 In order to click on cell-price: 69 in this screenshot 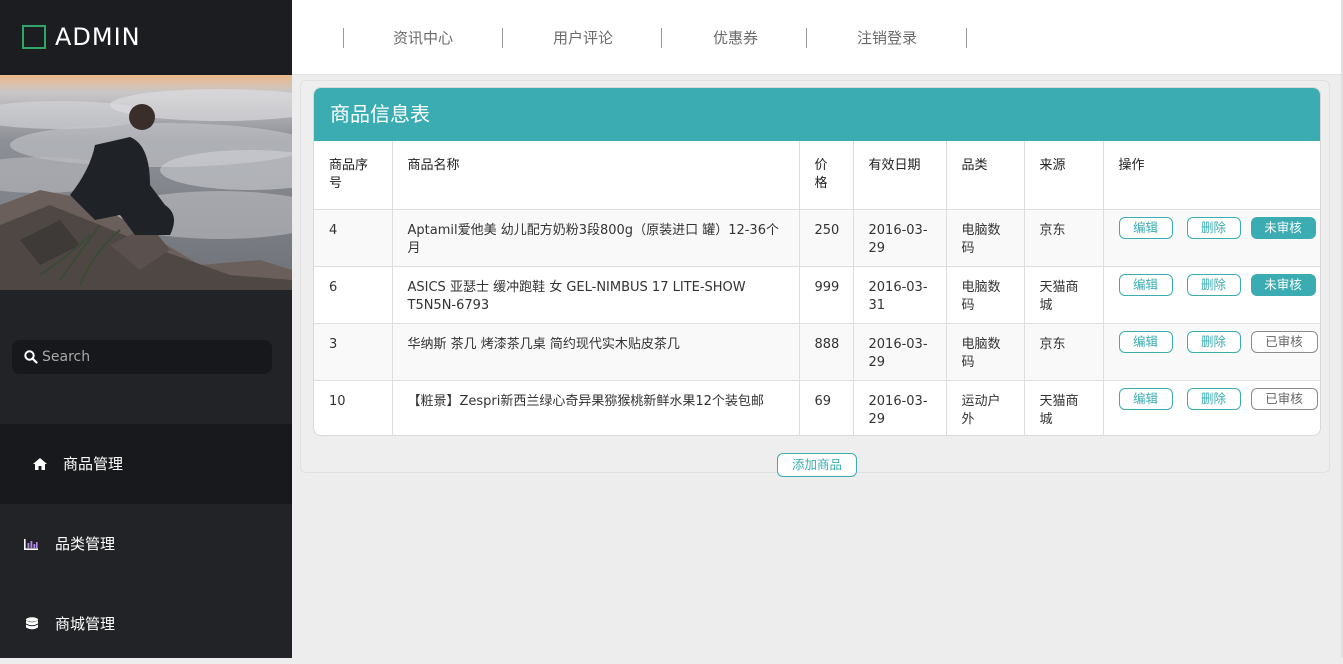, I will do `click(826, 407)`.